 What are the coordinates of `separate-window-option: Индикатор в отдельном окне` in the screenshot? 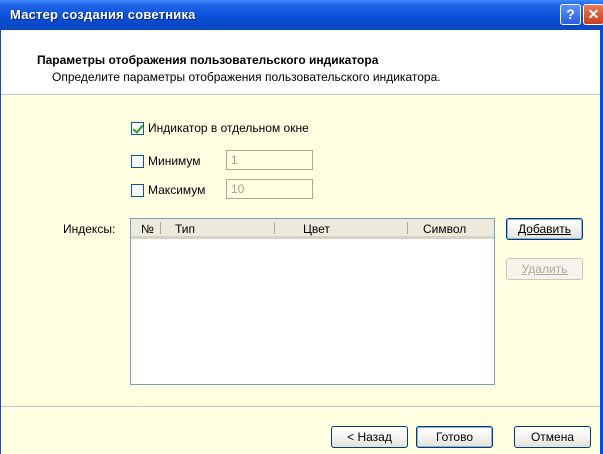 It's located at (220, 128).